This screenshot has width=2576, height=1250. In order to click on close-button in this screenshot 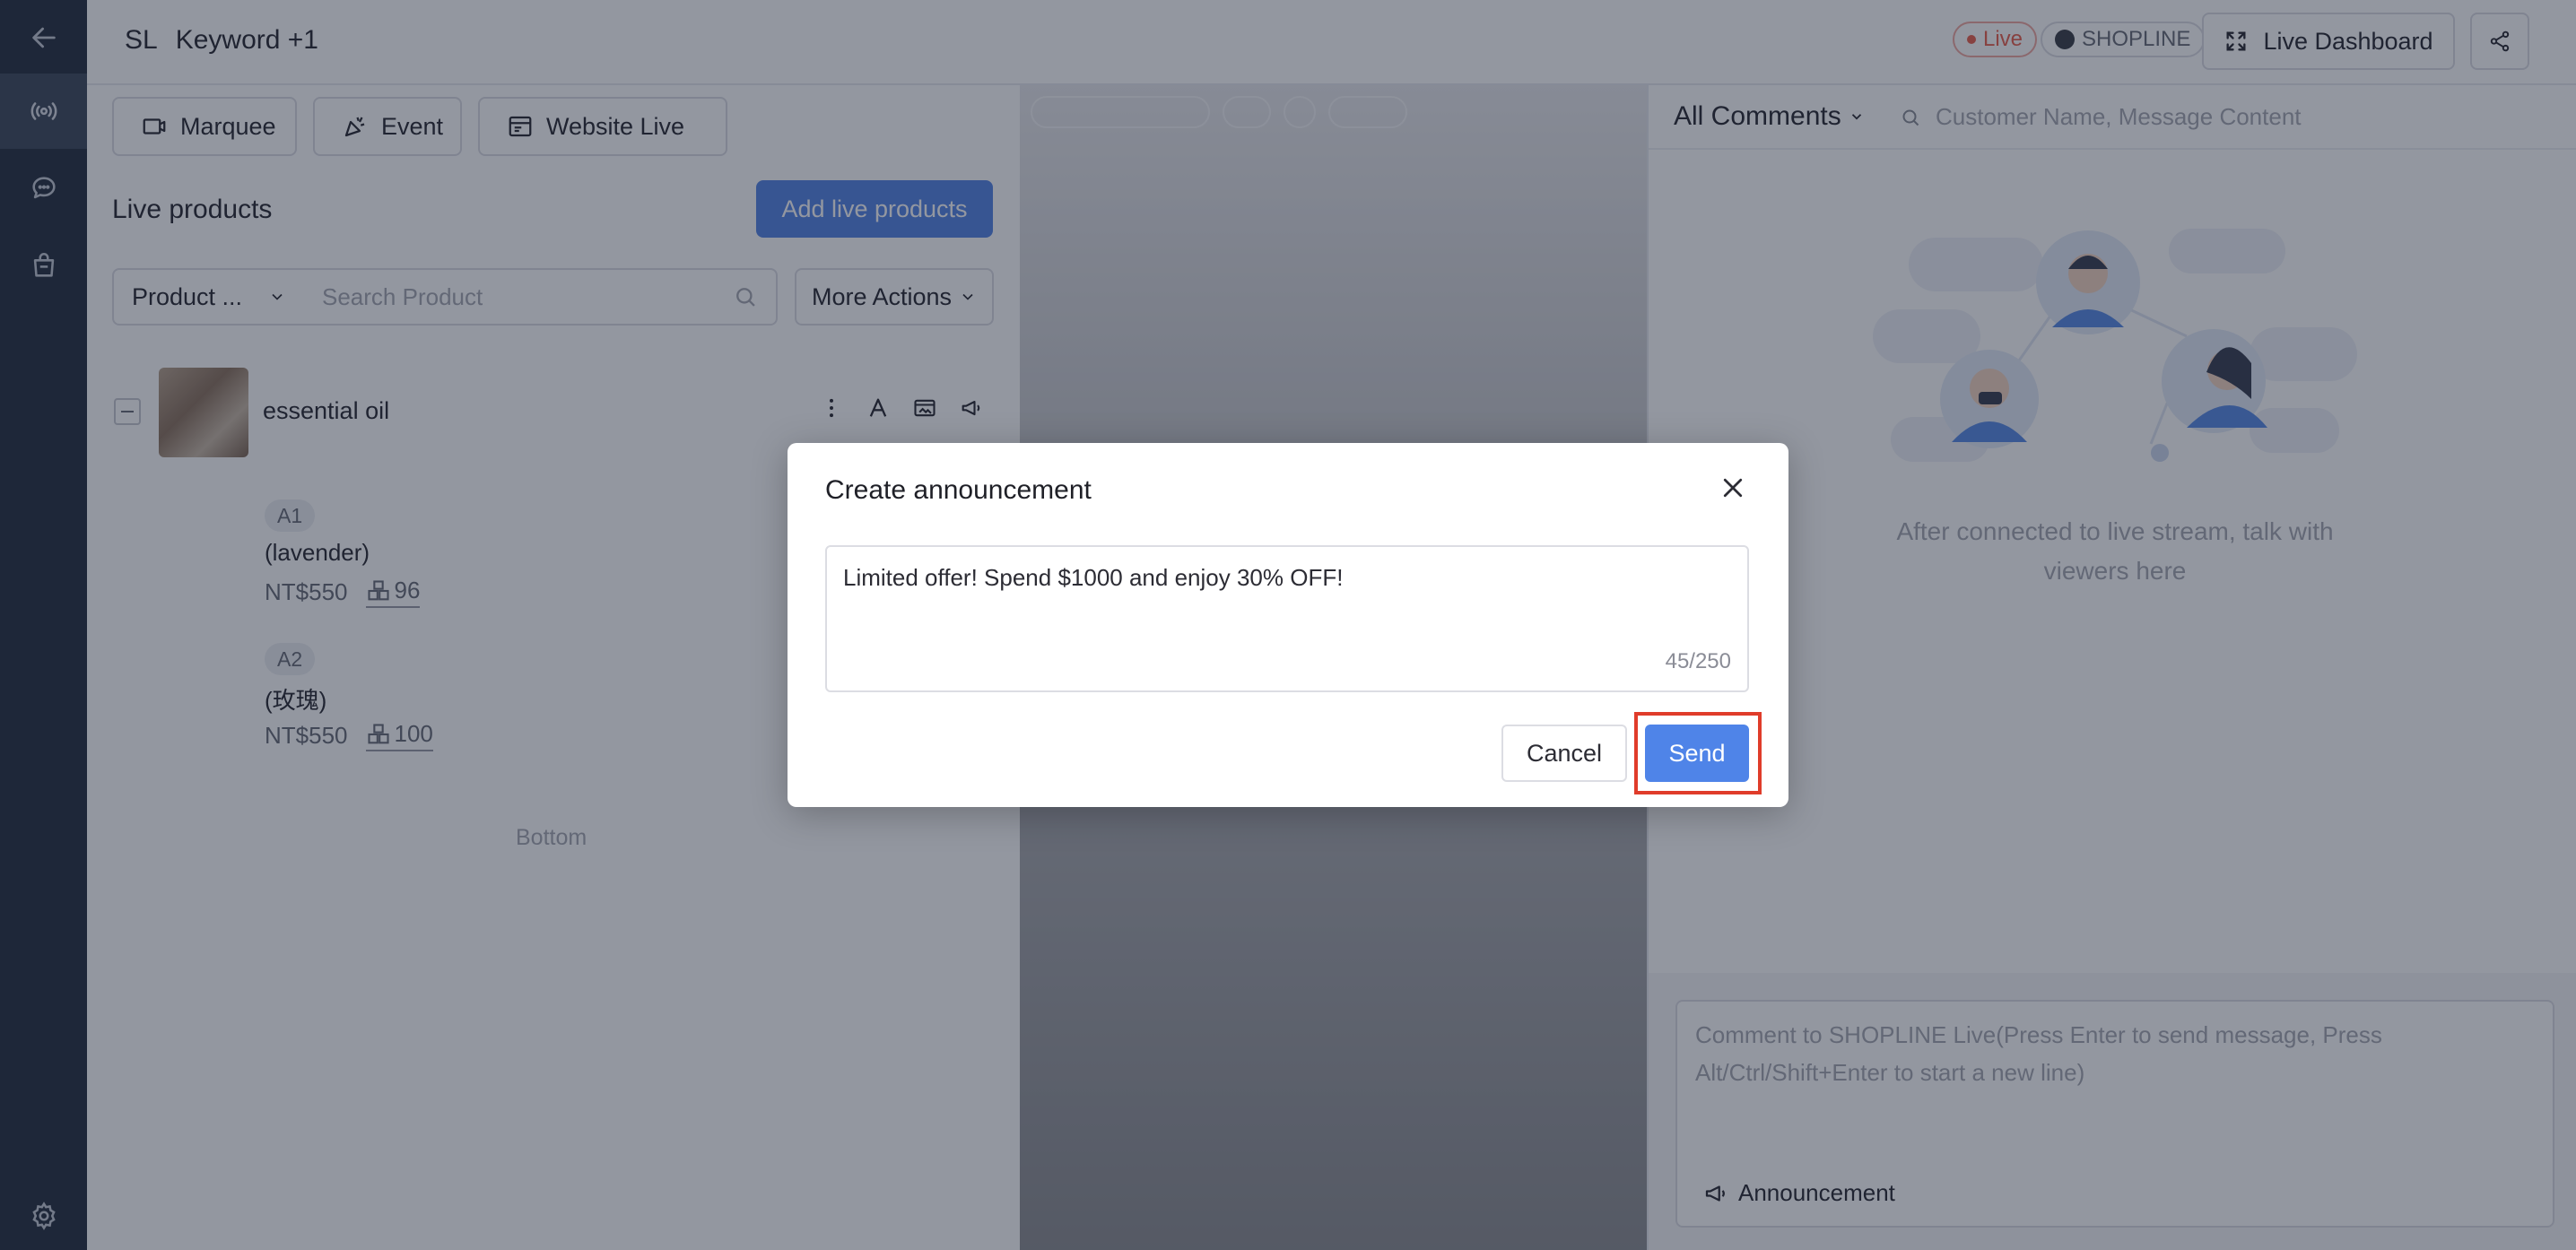, I will do `click(1733, 488)`.